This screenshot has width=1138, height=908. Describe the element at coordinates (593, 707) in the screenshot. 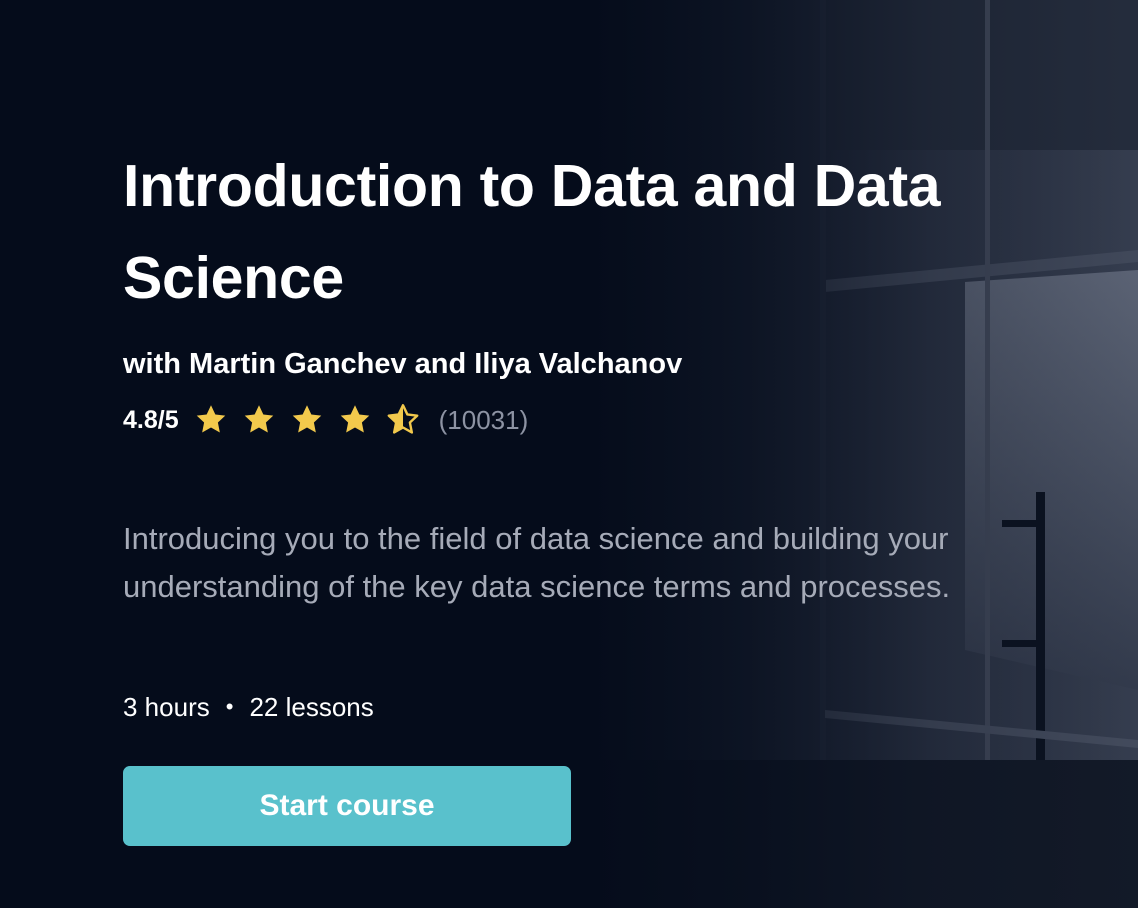

I see `course-meta: 3 hours • 22 lessons` at that location.